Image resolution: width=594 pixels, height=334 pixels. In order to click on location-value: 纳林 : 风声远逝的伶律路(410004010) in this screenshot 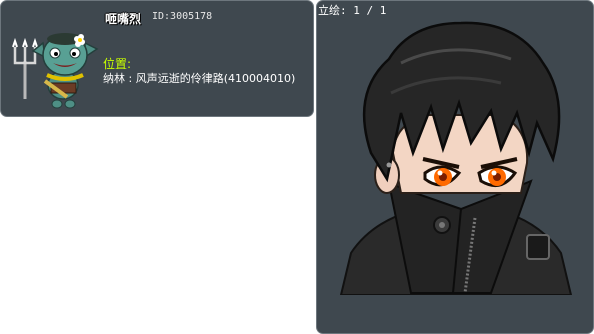, I will do `click(199, 78)`.